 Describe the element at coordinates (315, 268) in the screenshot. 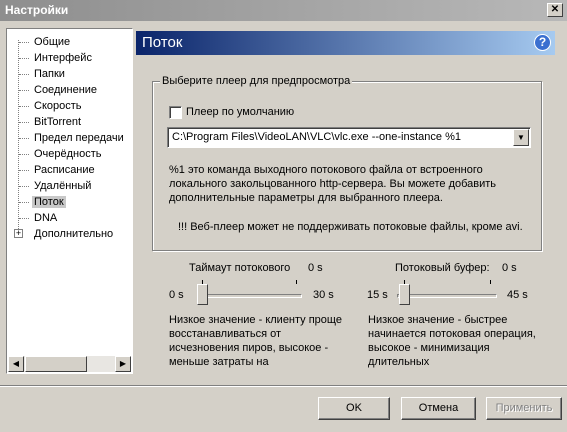

I see `timeout-slider-current: 0 s` at that location.